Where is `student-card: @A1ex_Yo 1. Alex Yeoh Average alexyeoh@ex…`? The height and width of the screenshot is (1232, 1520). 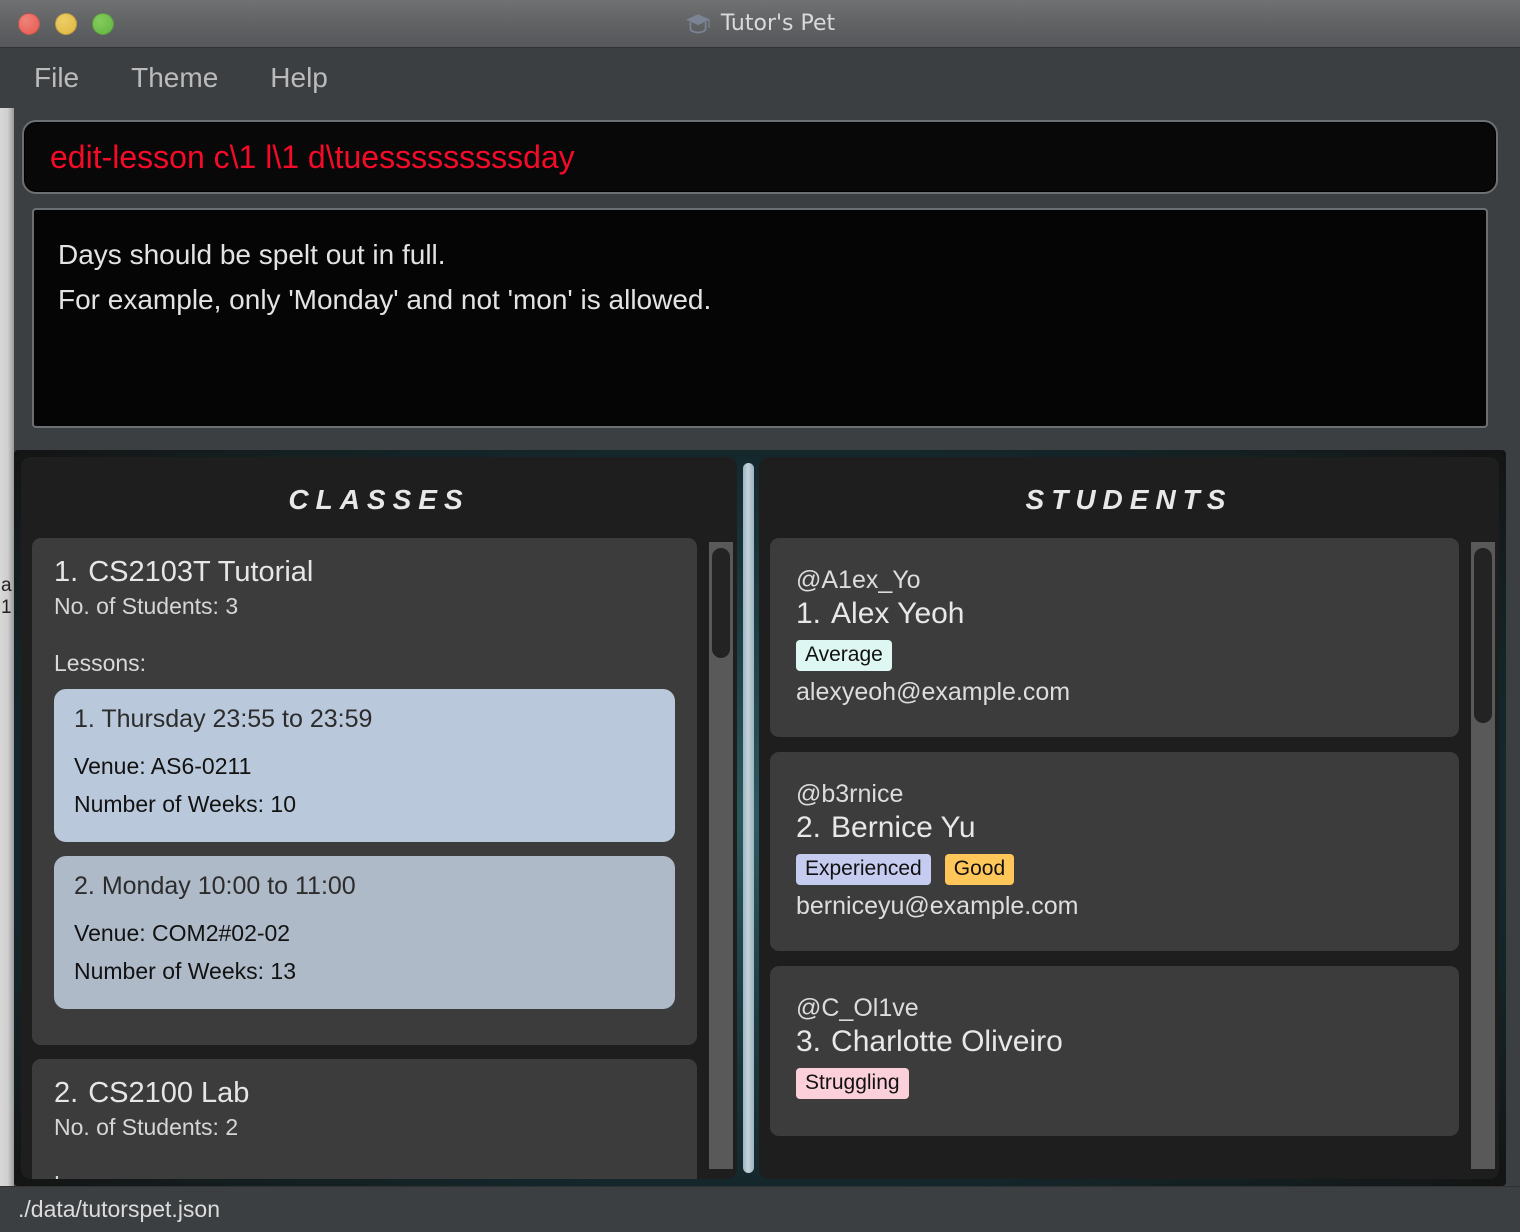 student-card: @A1ex_Yo 1. Alex Yeoh Average alexyeoh@ex… is located at coordinates (1114, 637).